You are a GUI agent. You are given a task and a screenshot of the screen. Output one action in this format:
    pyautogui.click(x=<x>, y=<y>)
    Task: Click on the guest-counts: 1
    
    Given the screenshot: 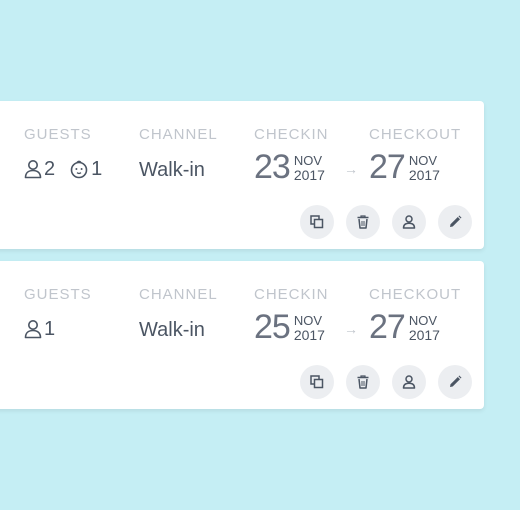 What is the action you would take?
    pyautogui.click(x=39, y=329)
    